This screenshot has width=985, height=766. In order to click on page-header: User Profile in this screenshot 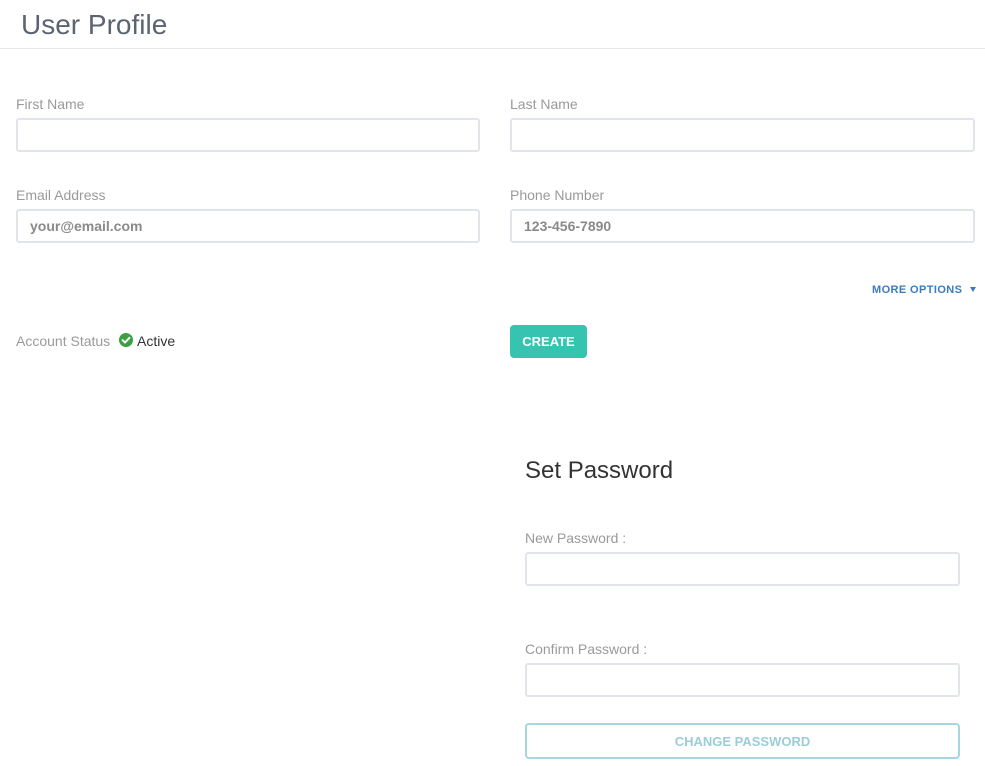, I will do `click(492, 24)`.